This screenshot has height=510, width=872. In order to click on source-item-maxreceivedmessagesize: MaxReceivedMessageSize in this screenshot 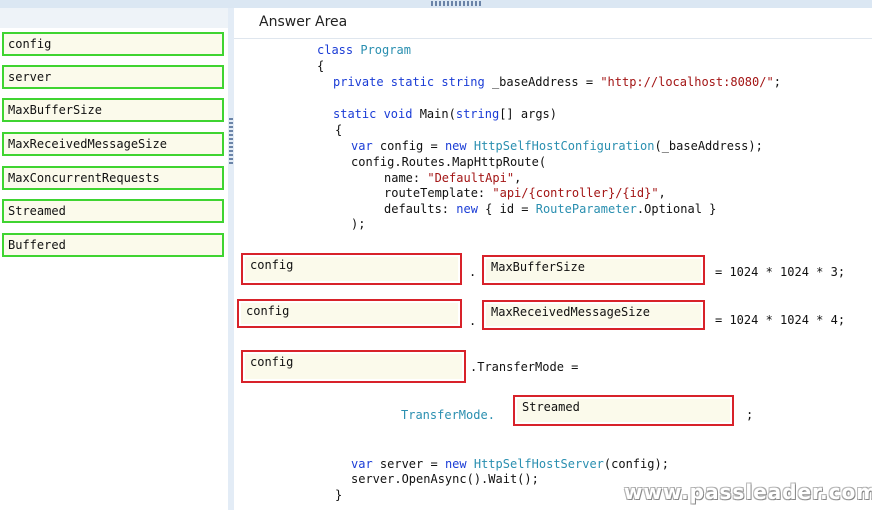, I will do `click(113, 144)`.